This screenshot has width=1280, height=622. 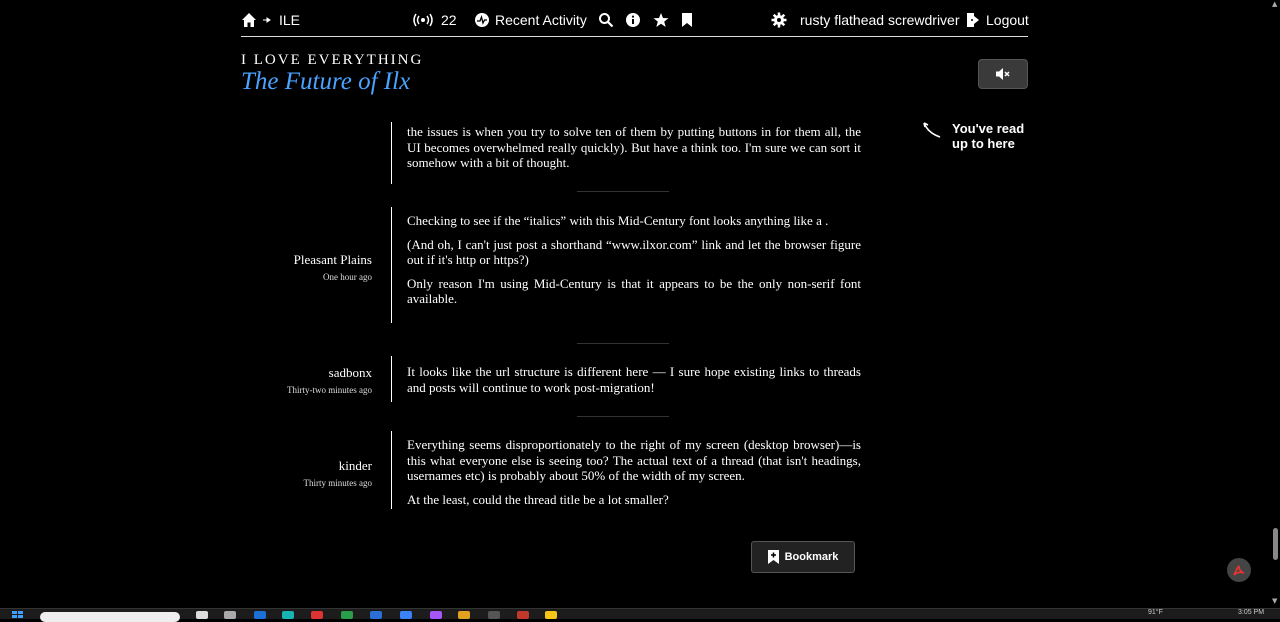 I want to click on mute-button, so click(x=1003, y=74).